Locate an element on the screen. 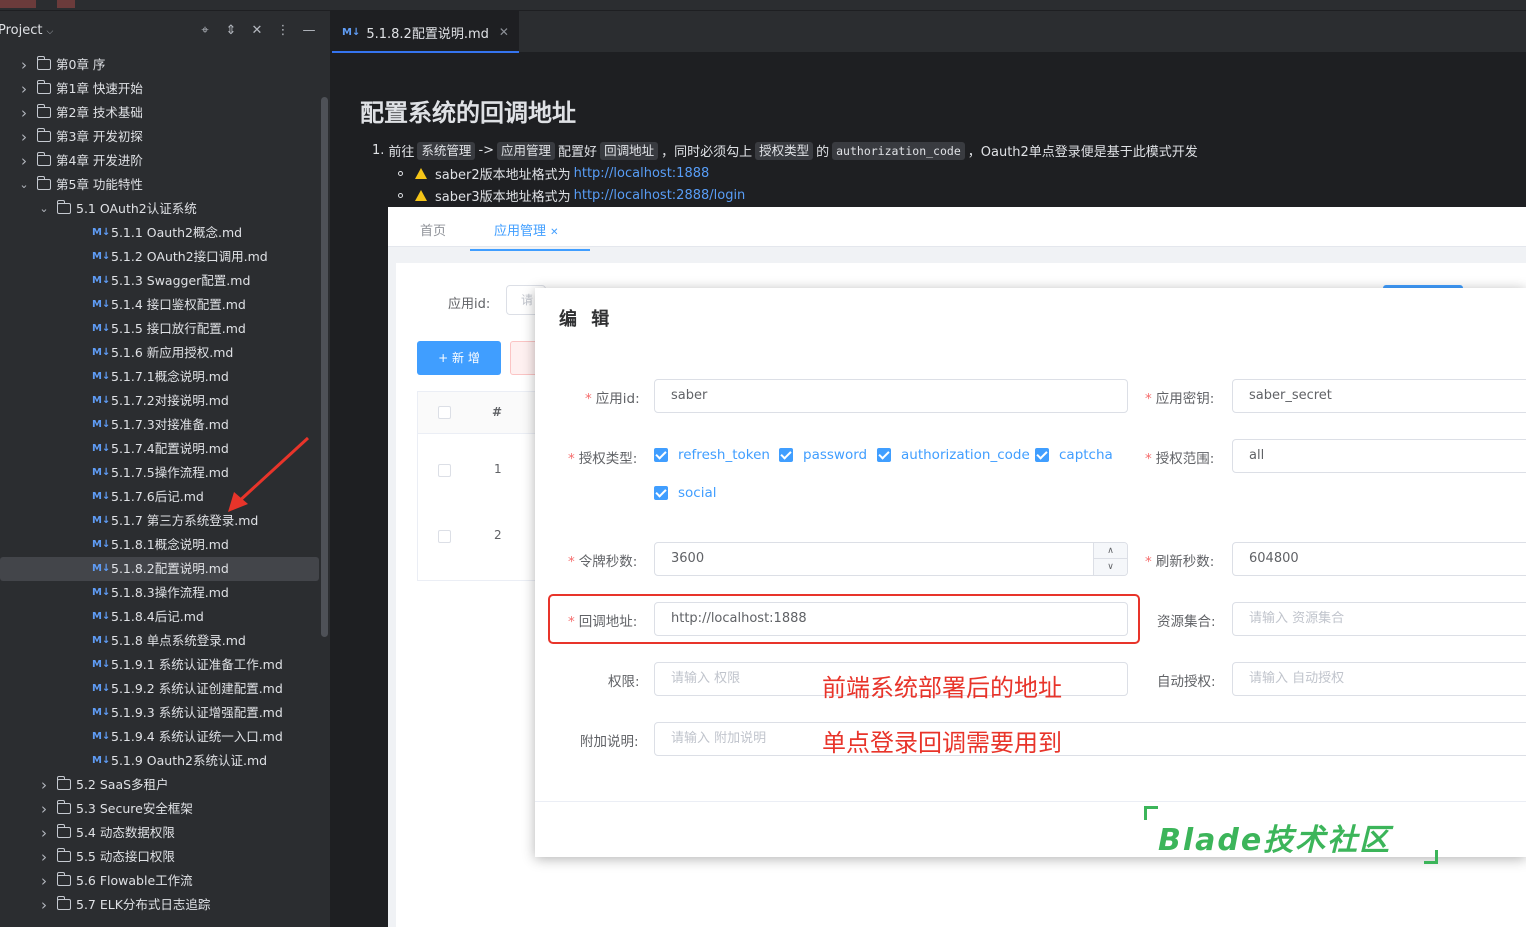 The image size is (1526, 927). grant-captcha-checkbox: captcha is located at coordinates (1074, 455).